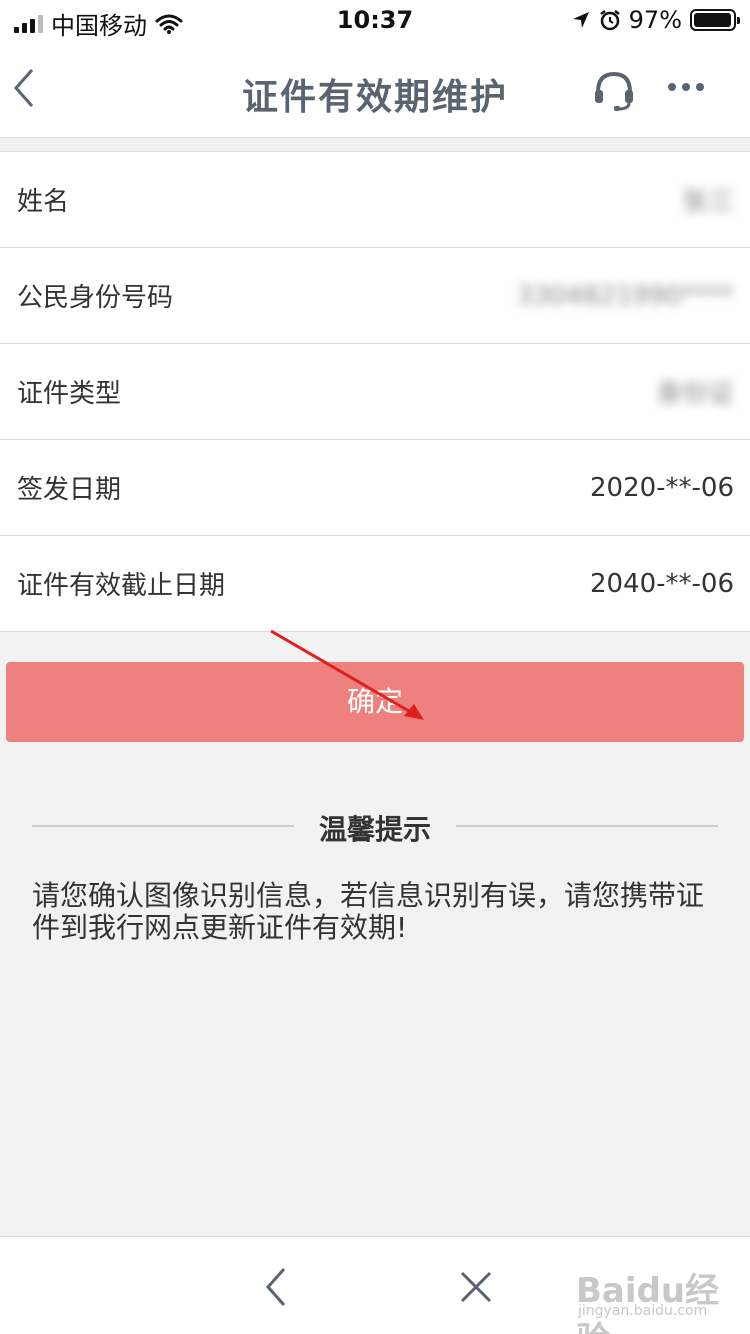  I want to click on form-row-expiry-date: 证件有效截止日期 2040-**-06, so click(375, 584).